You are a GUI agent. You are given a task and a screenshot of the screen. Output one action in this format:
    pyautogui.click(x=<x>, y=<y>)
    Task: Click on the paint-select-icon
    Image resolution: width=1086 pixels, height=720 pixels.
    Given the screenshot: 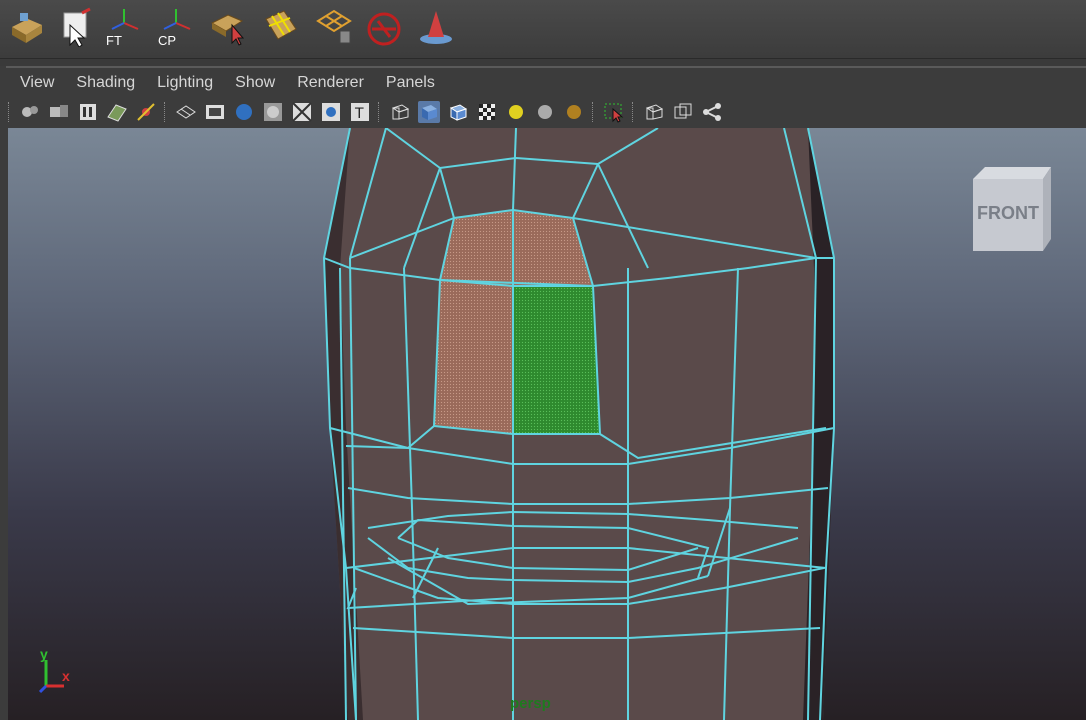 What is the action you would take?
    pyautogui.click(x=76, y=27)
    